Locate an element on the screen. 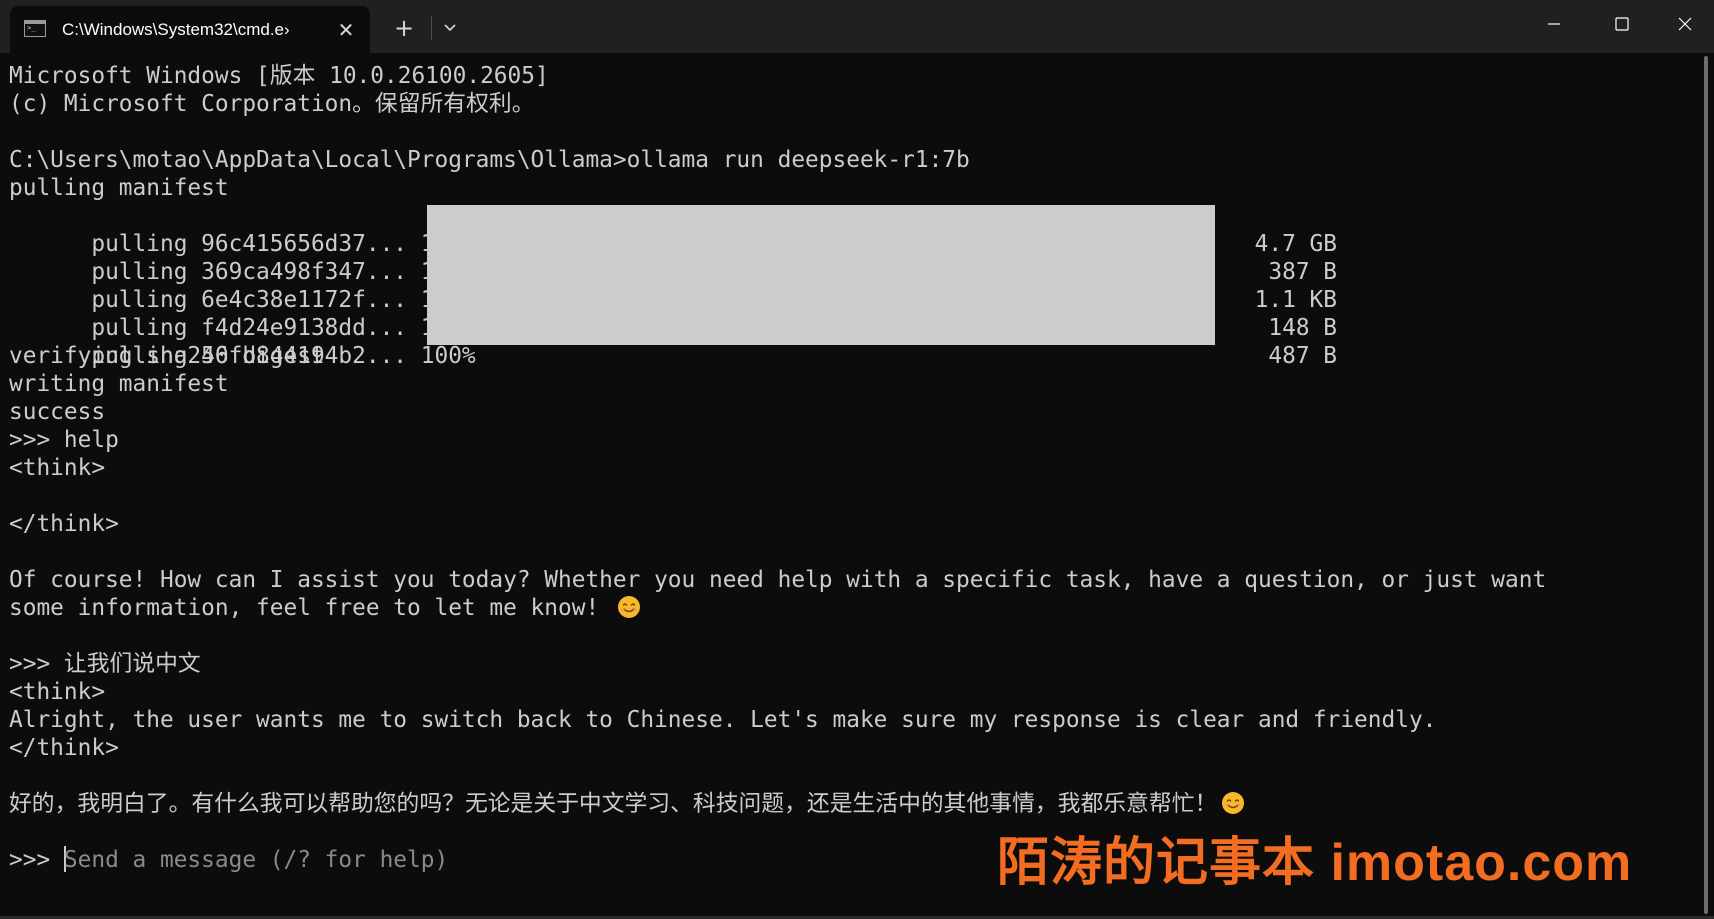 This screenshot has width=1714, height=919. watermark: 陌涛的记事本 imotao.com is located at coordinates (1315, 863).